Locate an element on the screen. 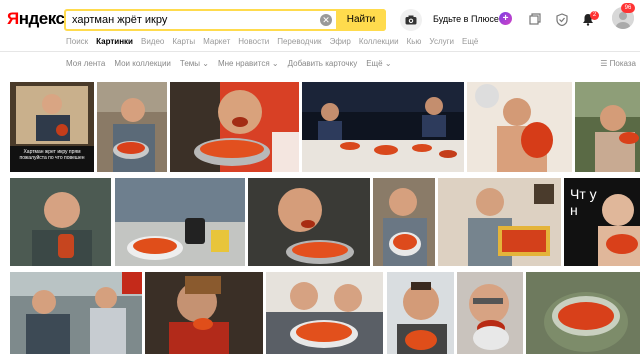  camera-icon is located at coordinates (411, 20).